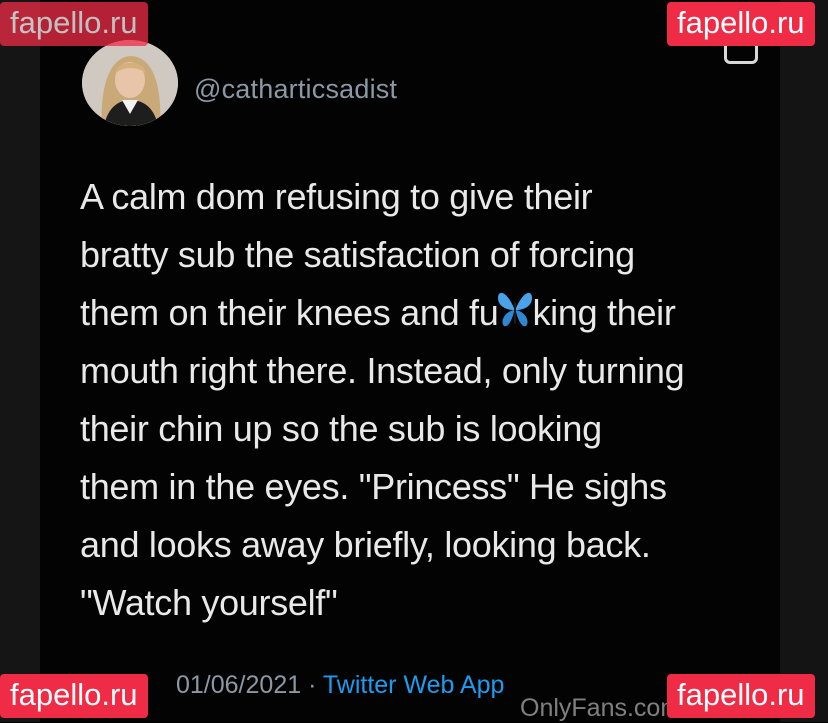 The height and width of the screenshot is (723, 828). I want to click on onlyfans-watermark: OnlyFans.com/, so click(604, 708).